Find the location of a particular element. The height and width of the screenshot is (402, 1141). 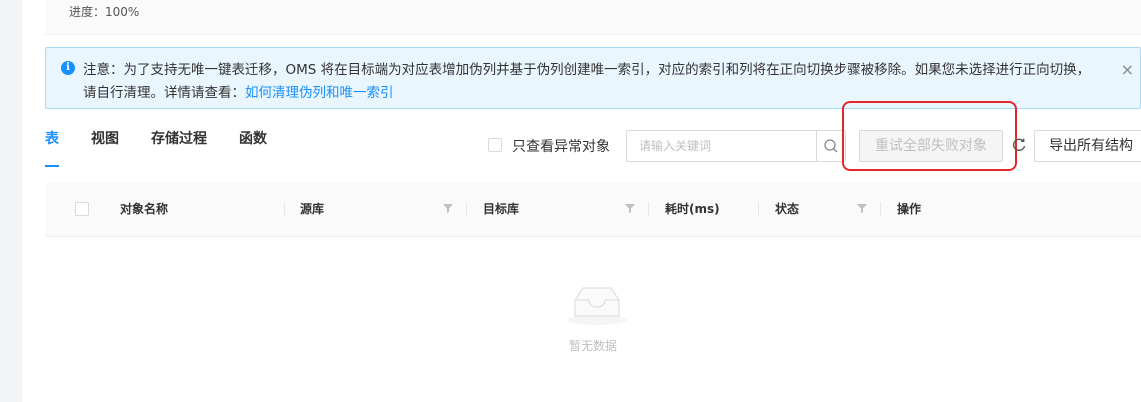

empty-state-text: 暂无数据 is located at coordinates (593, 346).